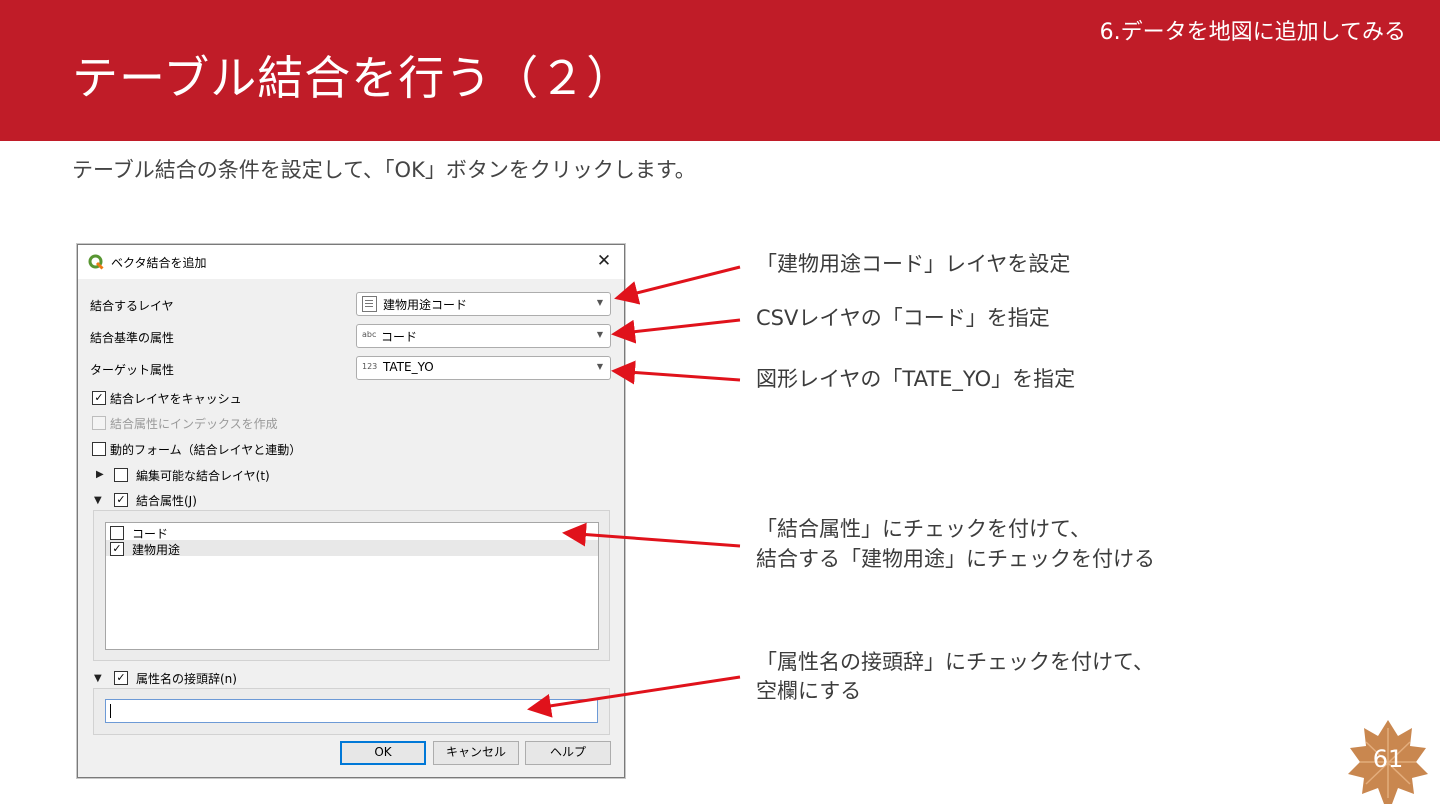 The height and width of the screenshot is (810, 1440). What do you see at coordinates (132, 306) in the screenshot?
I see `join-layer-label: 結合するレイヤ` at bounding box center [132, 306].